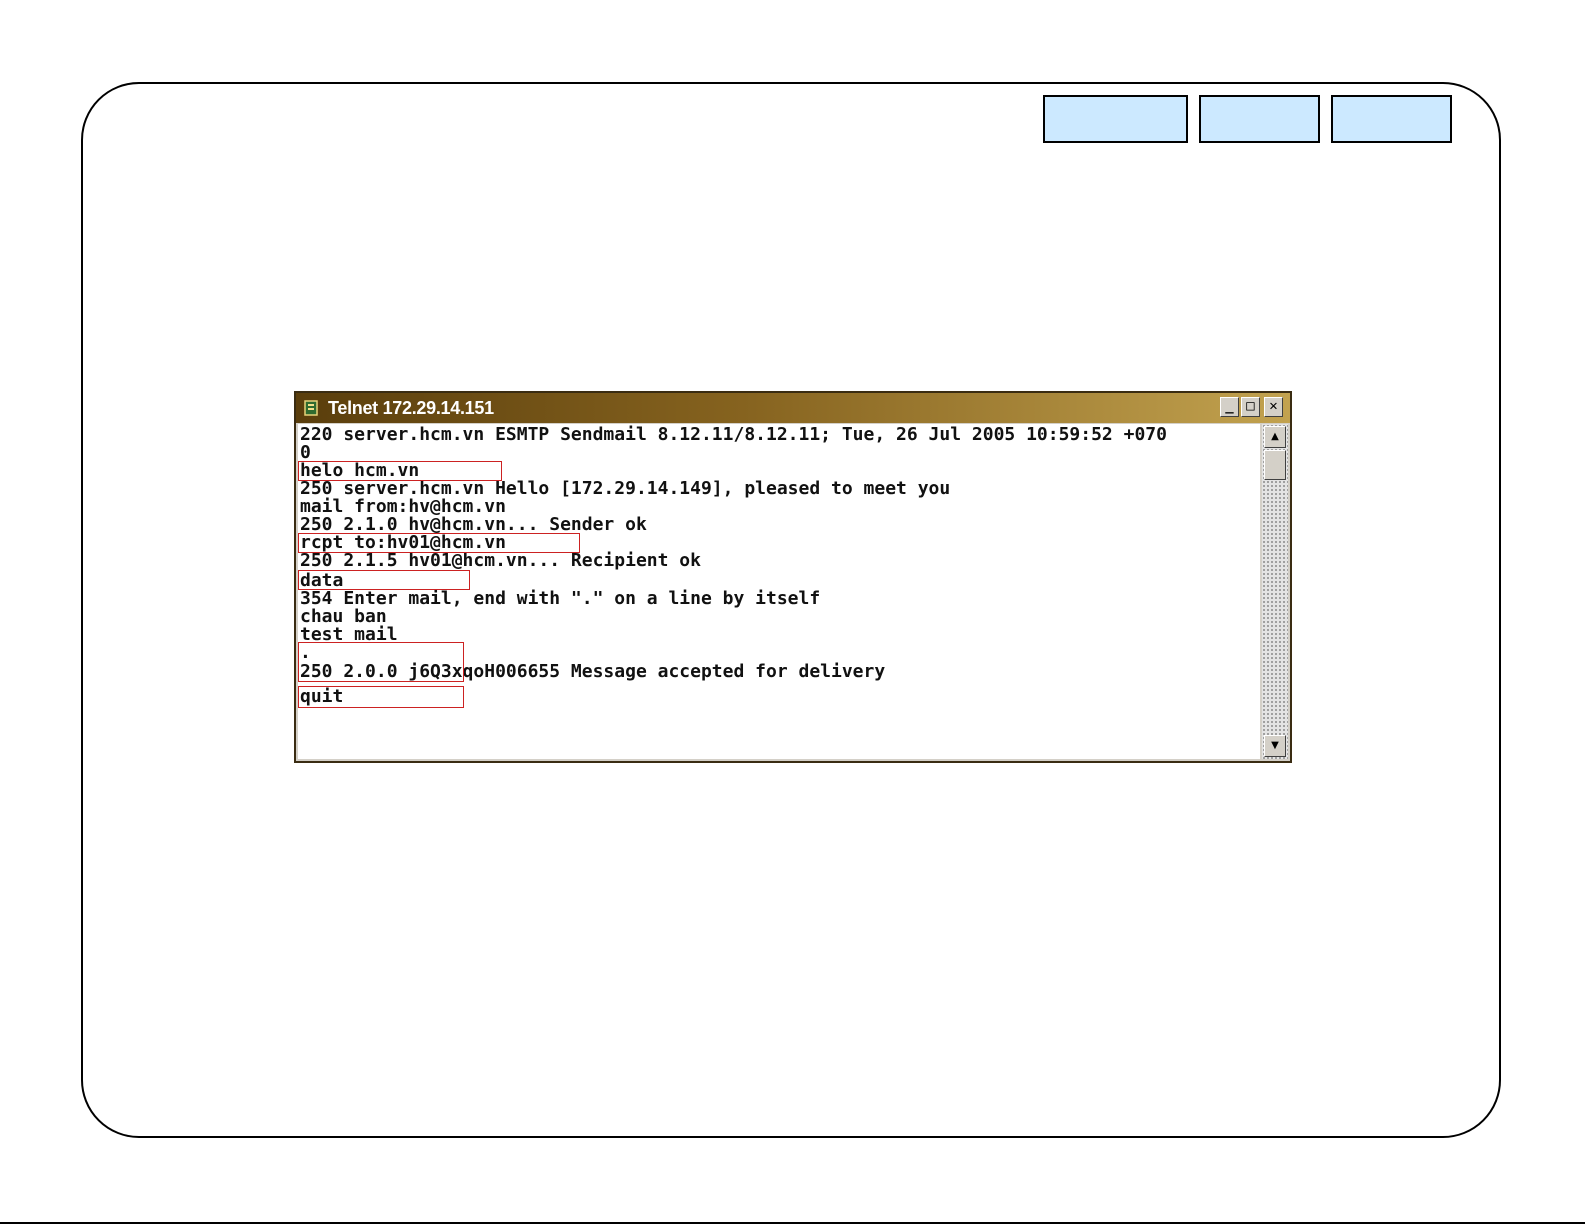 This screenshot has height=1225, width=1585. What do you see at coordinates (1275, 746) in the screenshot?
I see `scroll-down-icon: ▼` at bounding box center [1275, 746].